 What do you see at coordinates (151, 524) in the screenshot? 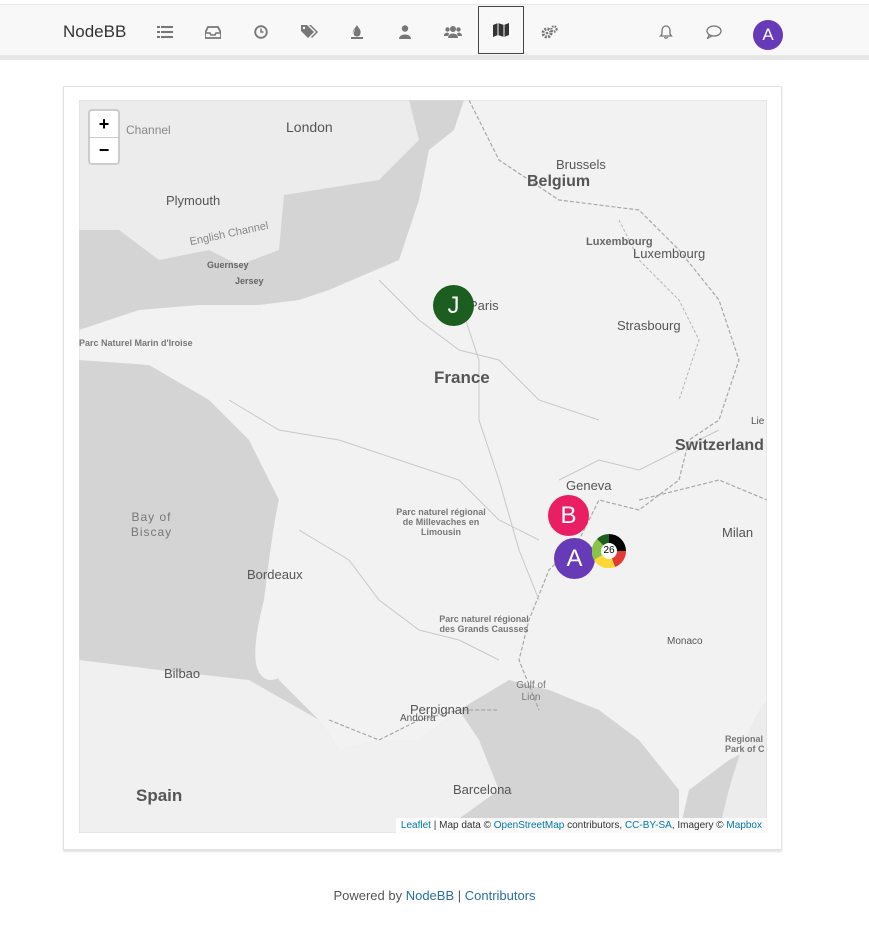
I see `map-label-bay-of-biscay: Bay of Biscay` at bounding box center [151, 524].